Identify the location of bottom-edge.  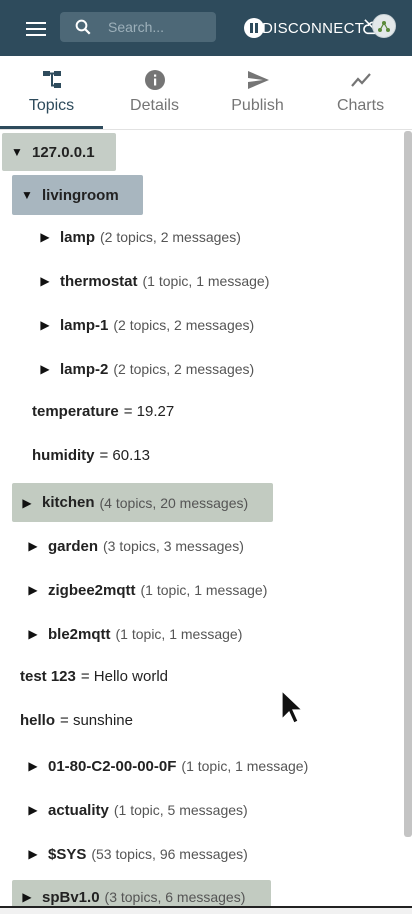
(206, 910).